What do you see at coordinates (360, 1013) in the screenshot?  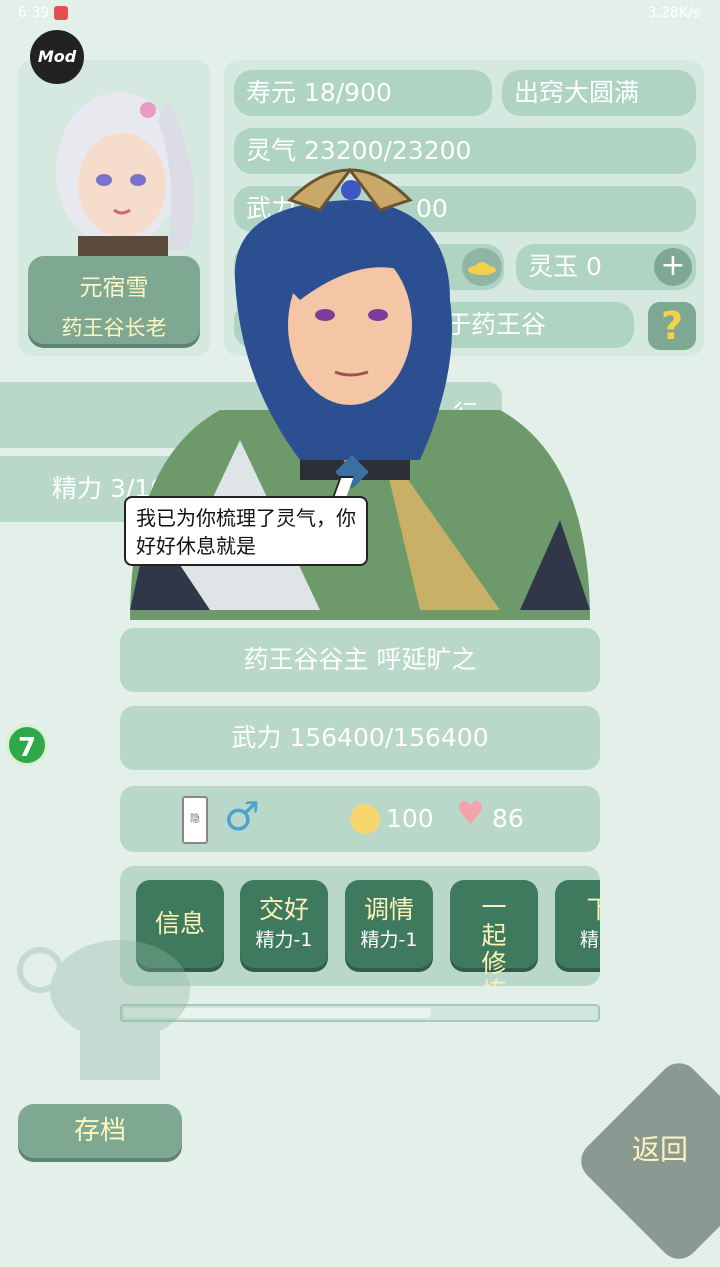 I see `action-scrollbar` at bounding box center [360, 1013].